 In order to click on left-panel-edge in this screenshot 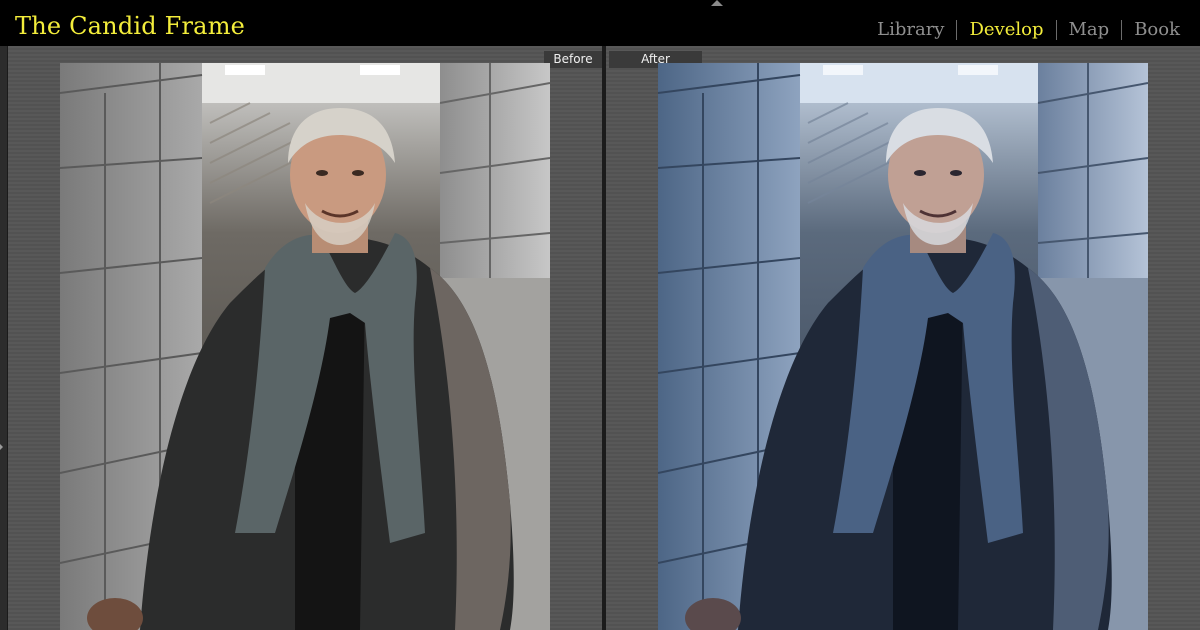, I will do `click(3, 338)`.